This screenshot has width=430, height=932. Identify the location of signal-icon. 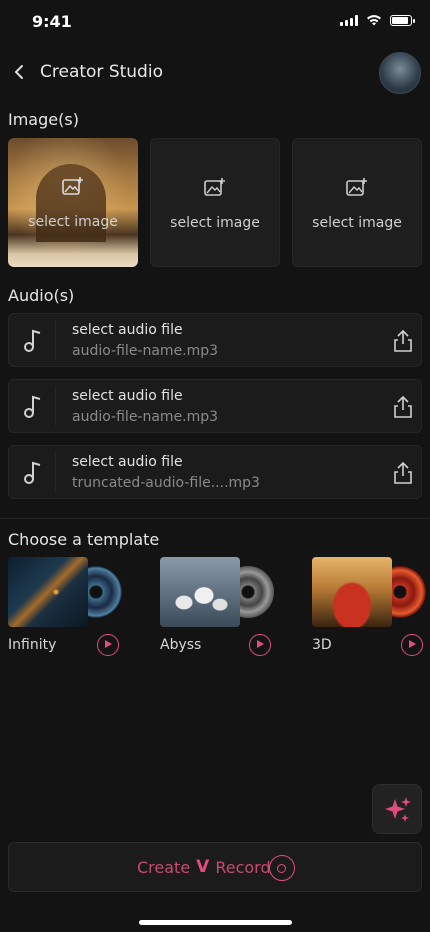
(349, 20).